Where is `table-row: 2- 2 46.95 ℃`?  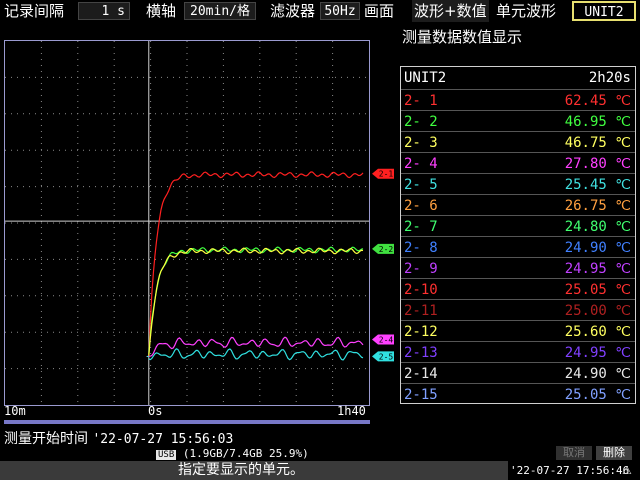 table-row: 2- 2 46.95 ℃ is located at coordinates (518, 121).